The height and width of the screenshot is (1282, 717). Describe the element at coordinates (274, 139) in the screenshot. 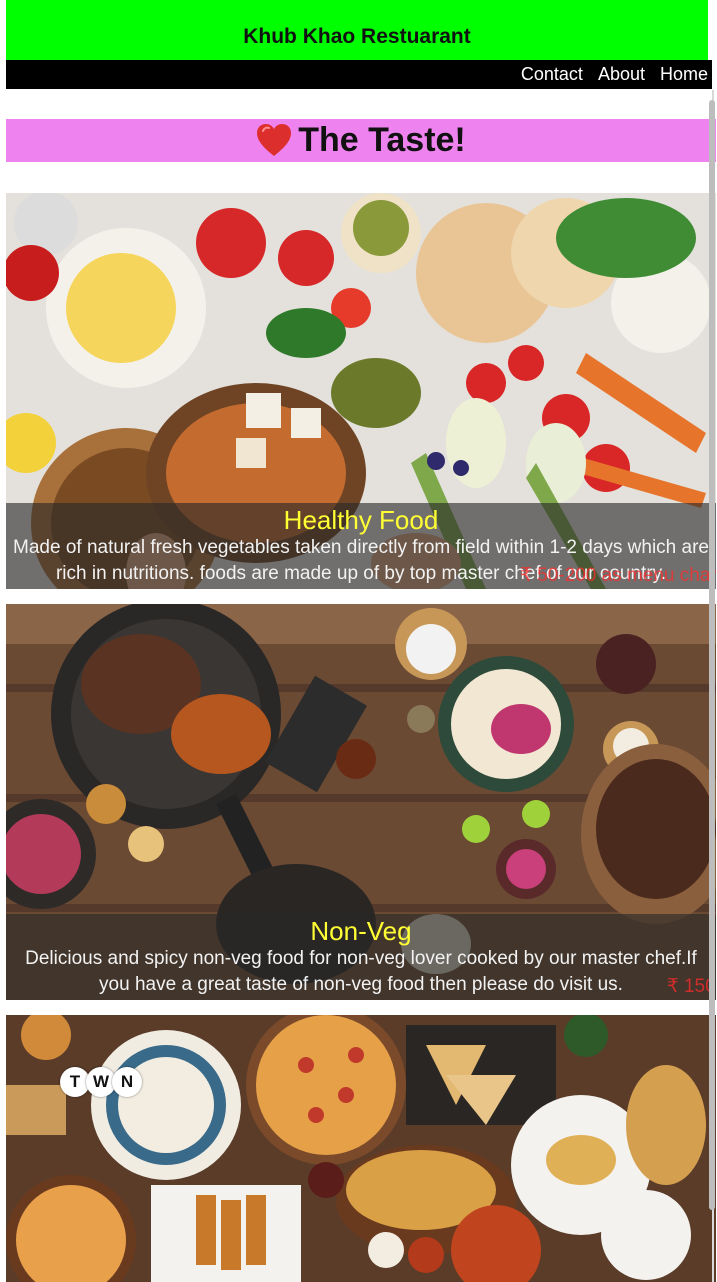

I see `heart-icon` at that location.